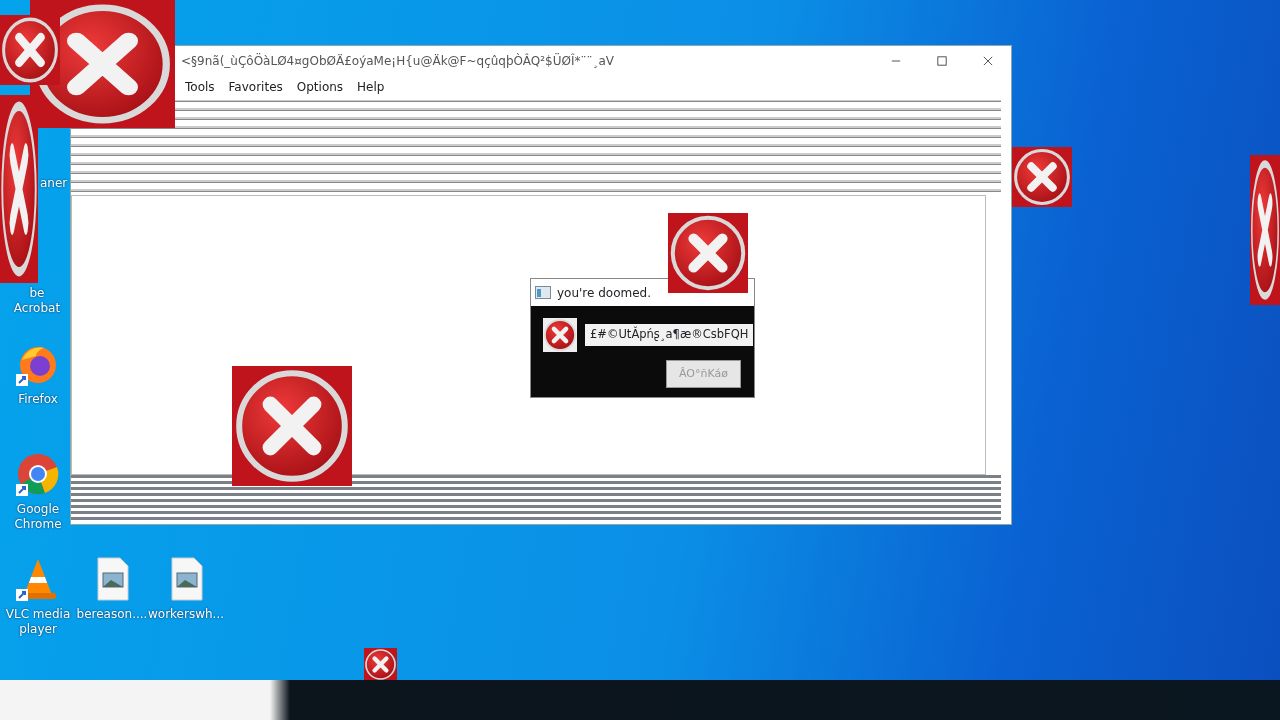  Describe the element at coordinates (54, 183) in the screenshot. I see `icon-label: aner` at that location.